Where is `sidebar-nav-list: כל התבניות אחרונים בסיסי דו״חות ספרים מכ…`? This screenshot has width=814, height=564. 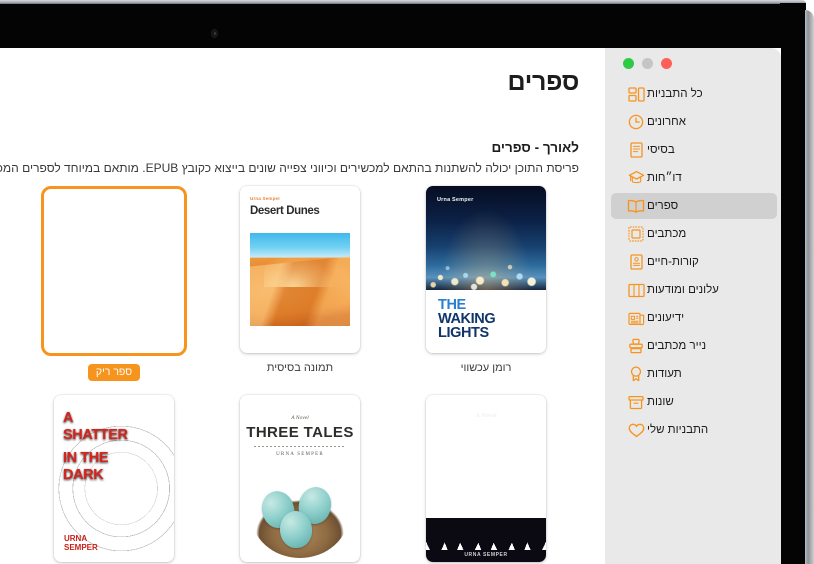 sidebar-nav-list: כל התבניות אחרונים בסיסי דו״חות ספרים מכ… is located at coordinates (694, 263).